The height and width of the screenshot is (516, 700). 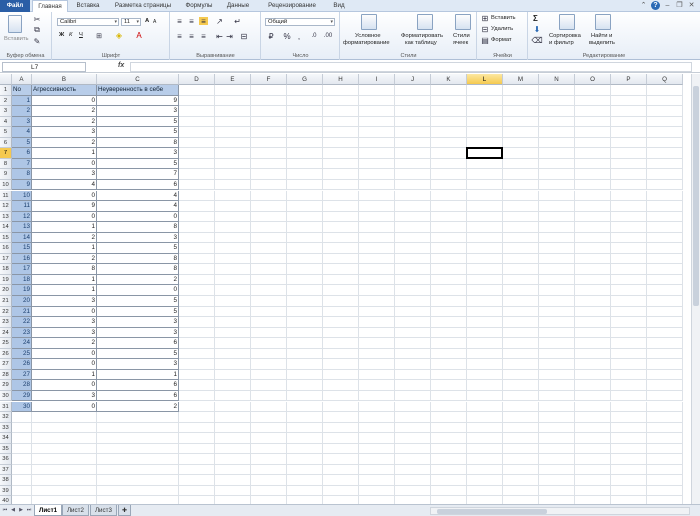 What do you see at coordinates (22, 322) in the screenshot?
I see `table-cell: 22` at bounding box center [22, 322].